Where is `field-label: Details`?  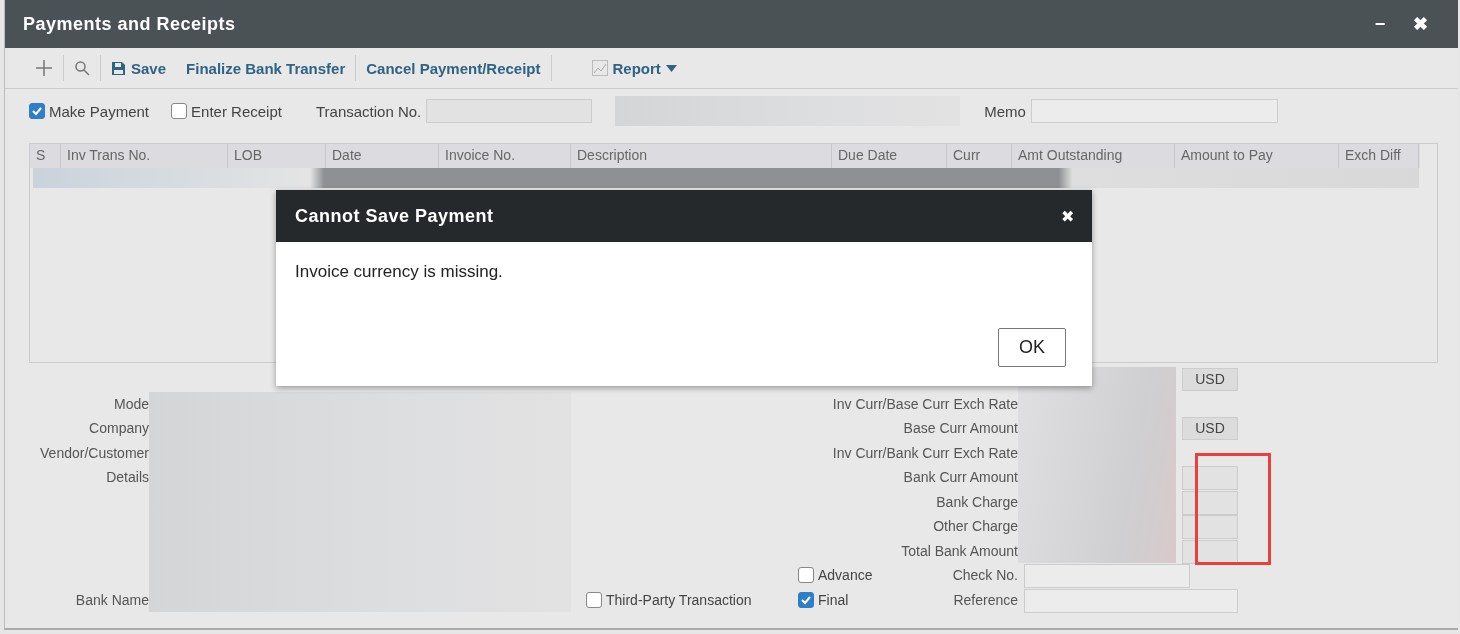 field-label: Details is located at coordinates (127, 477).